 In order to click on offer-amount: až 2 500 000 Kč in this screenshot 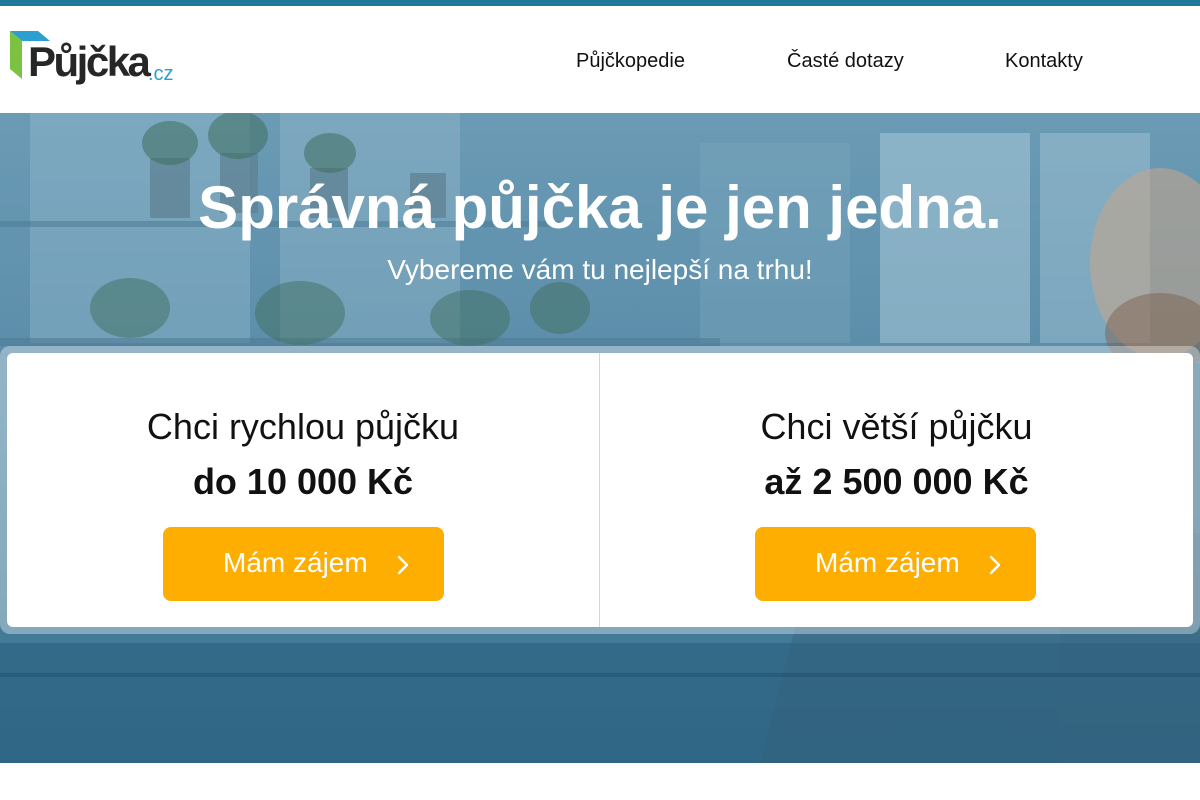, I will do `click(896, 481)`.